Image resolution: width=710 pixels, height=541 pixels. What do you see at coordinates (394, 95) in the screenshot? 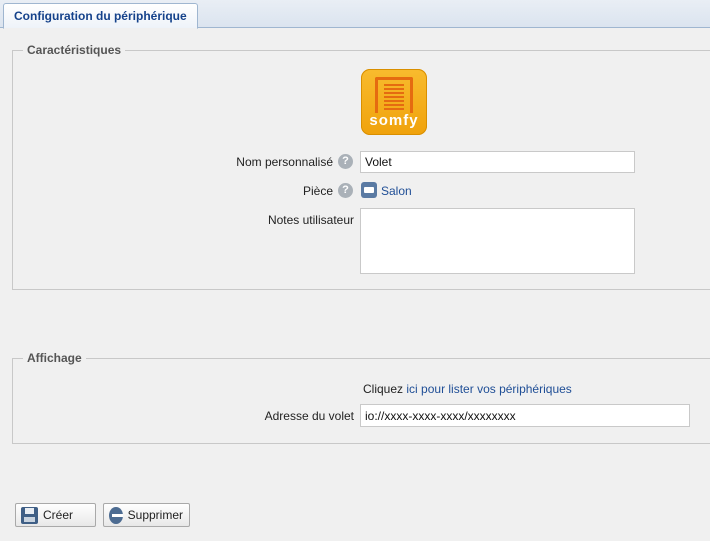
I see `blind-icon` at bounding box center [394, 95].